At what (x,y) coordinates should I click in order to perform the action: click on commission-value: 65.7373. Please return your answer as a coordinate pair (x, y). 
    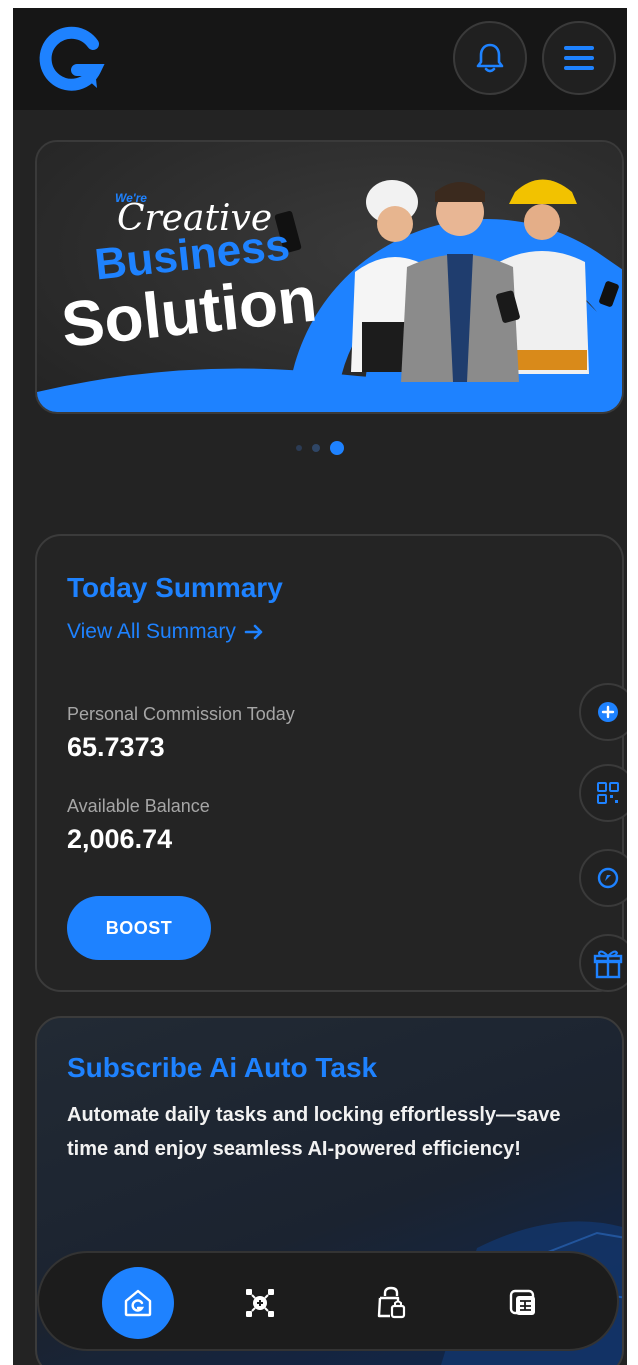
    Looking at the image, I should click on (116, 747).